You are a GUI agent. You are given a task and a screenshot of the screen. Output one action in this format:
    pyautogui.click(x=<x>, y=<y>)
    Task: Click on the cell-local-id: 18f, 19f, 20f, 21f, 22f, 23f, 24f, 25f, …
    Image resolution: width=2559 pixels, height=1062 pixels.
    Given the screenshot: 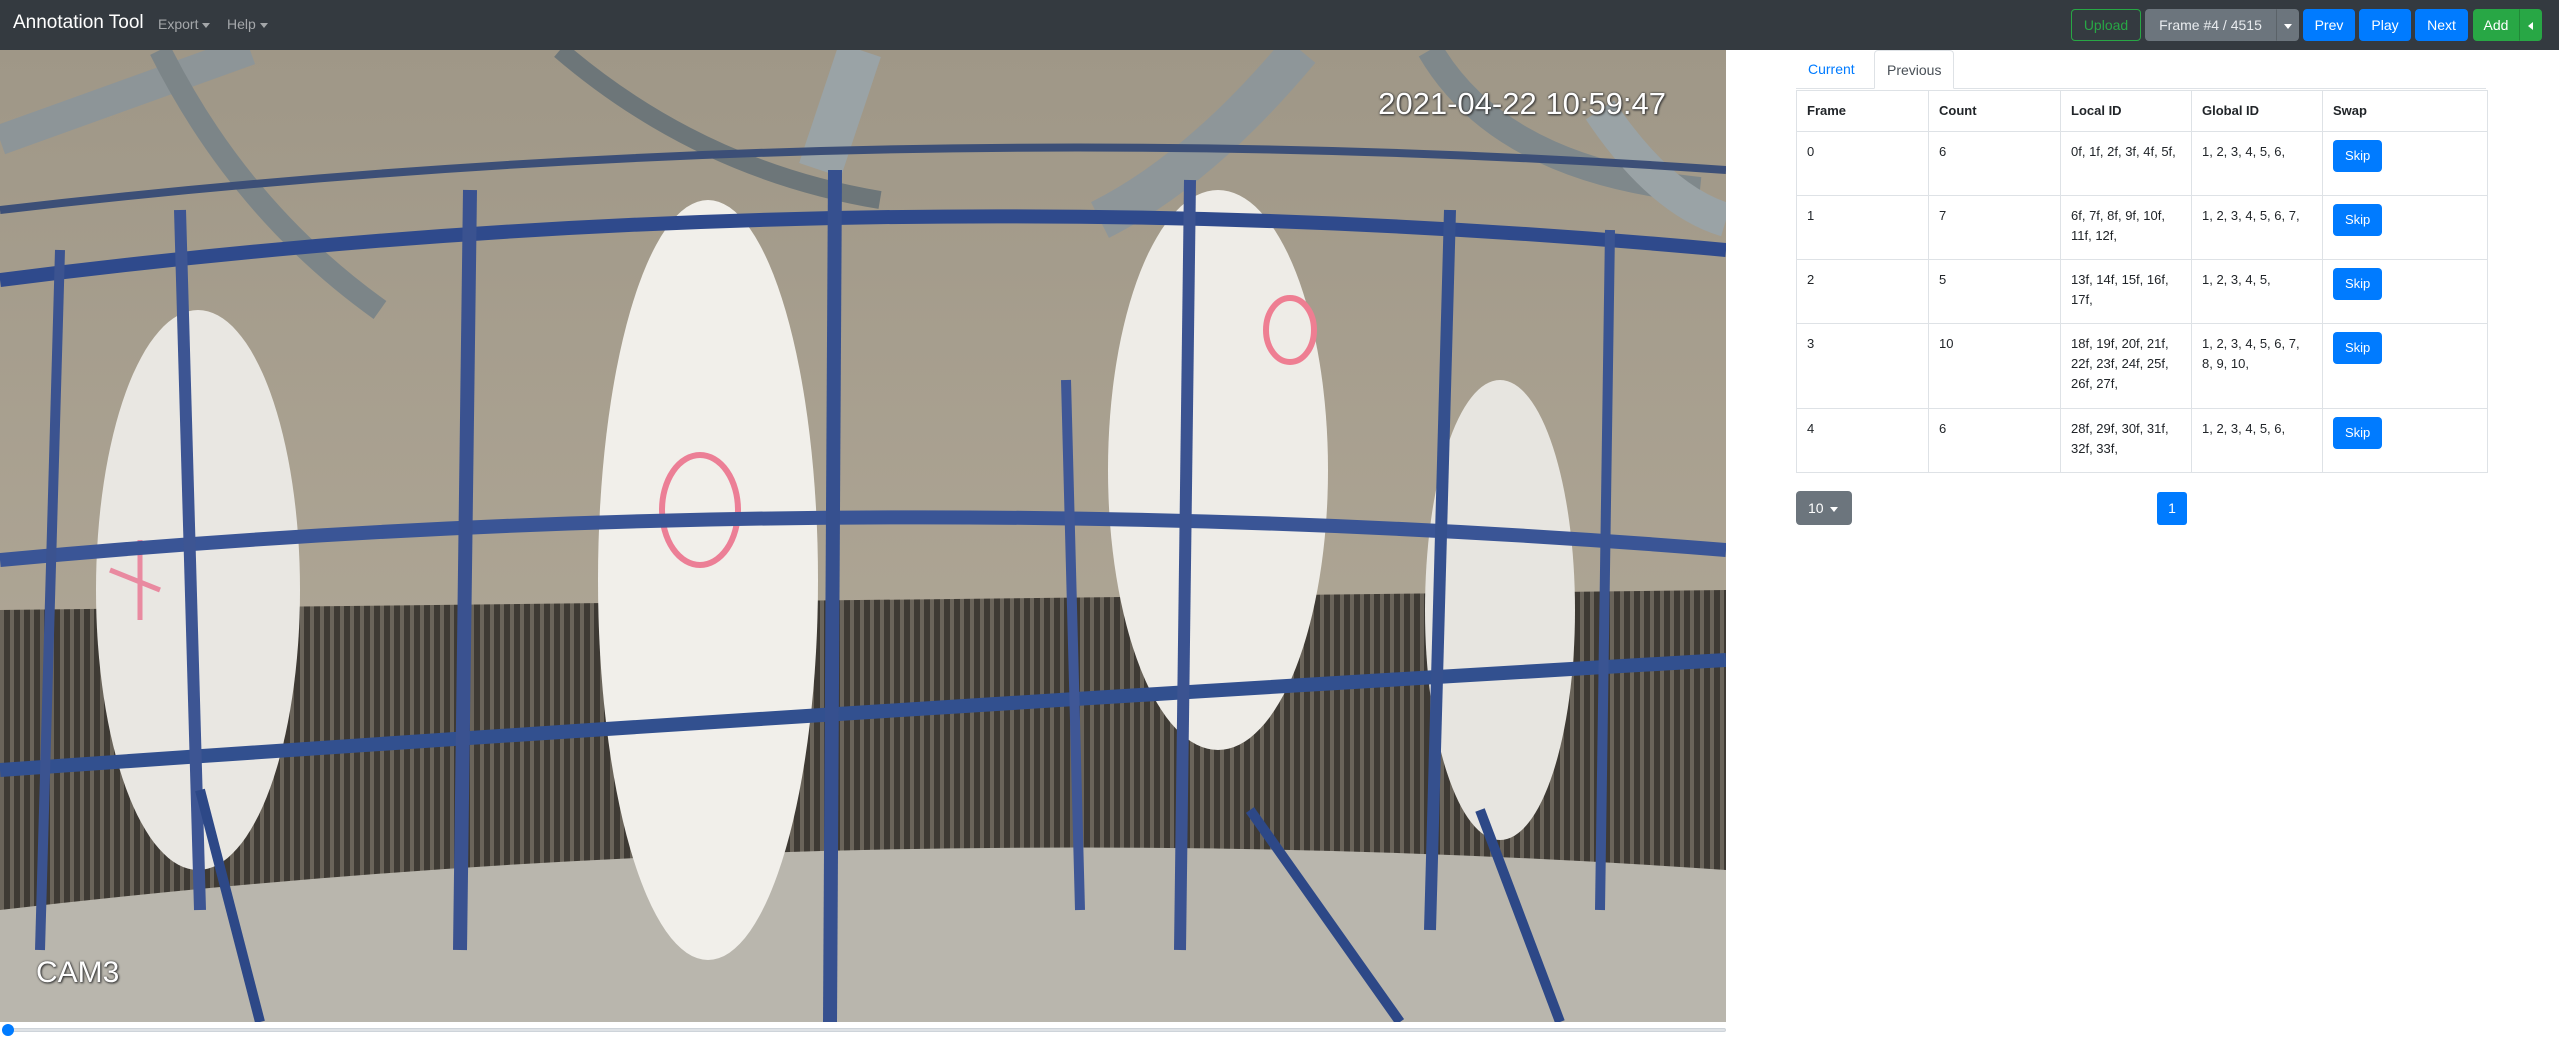 What is the action you would take?
    pyautogui.click(x=2126, y=366)
    